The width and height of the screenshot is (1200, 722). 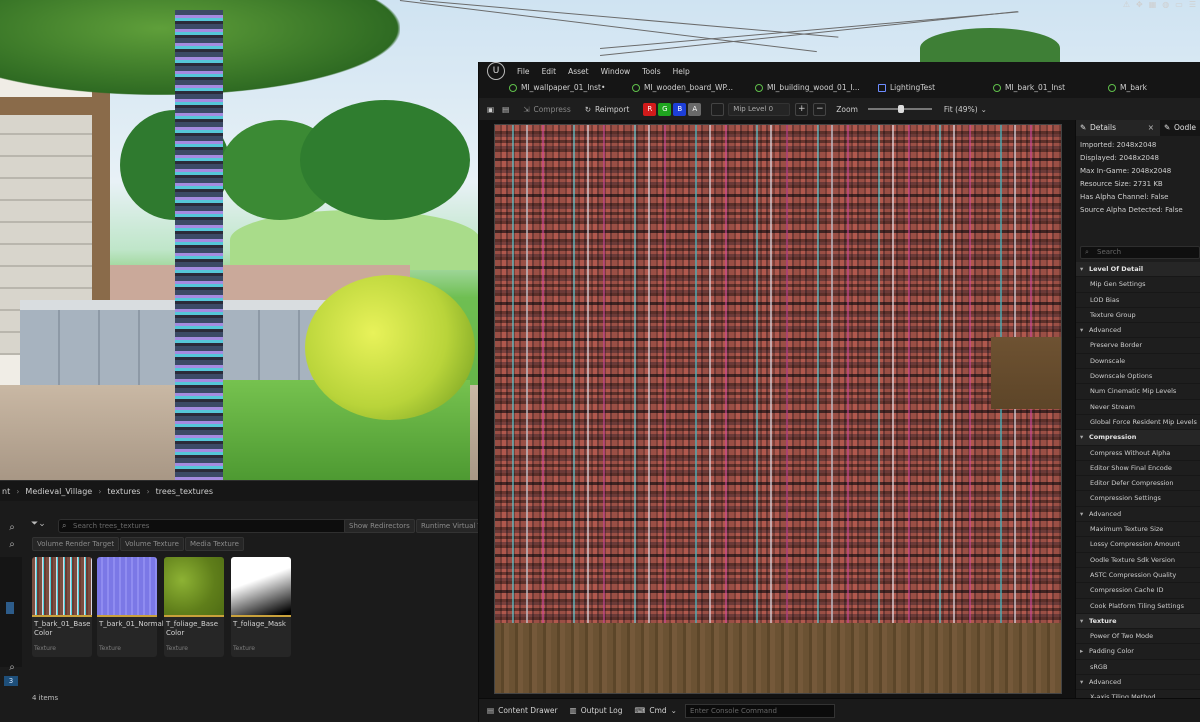 What do you see at coordinates (127, 586) in the screenshot?
I see `asset-thumbnail` at bounding box center [127, 586].